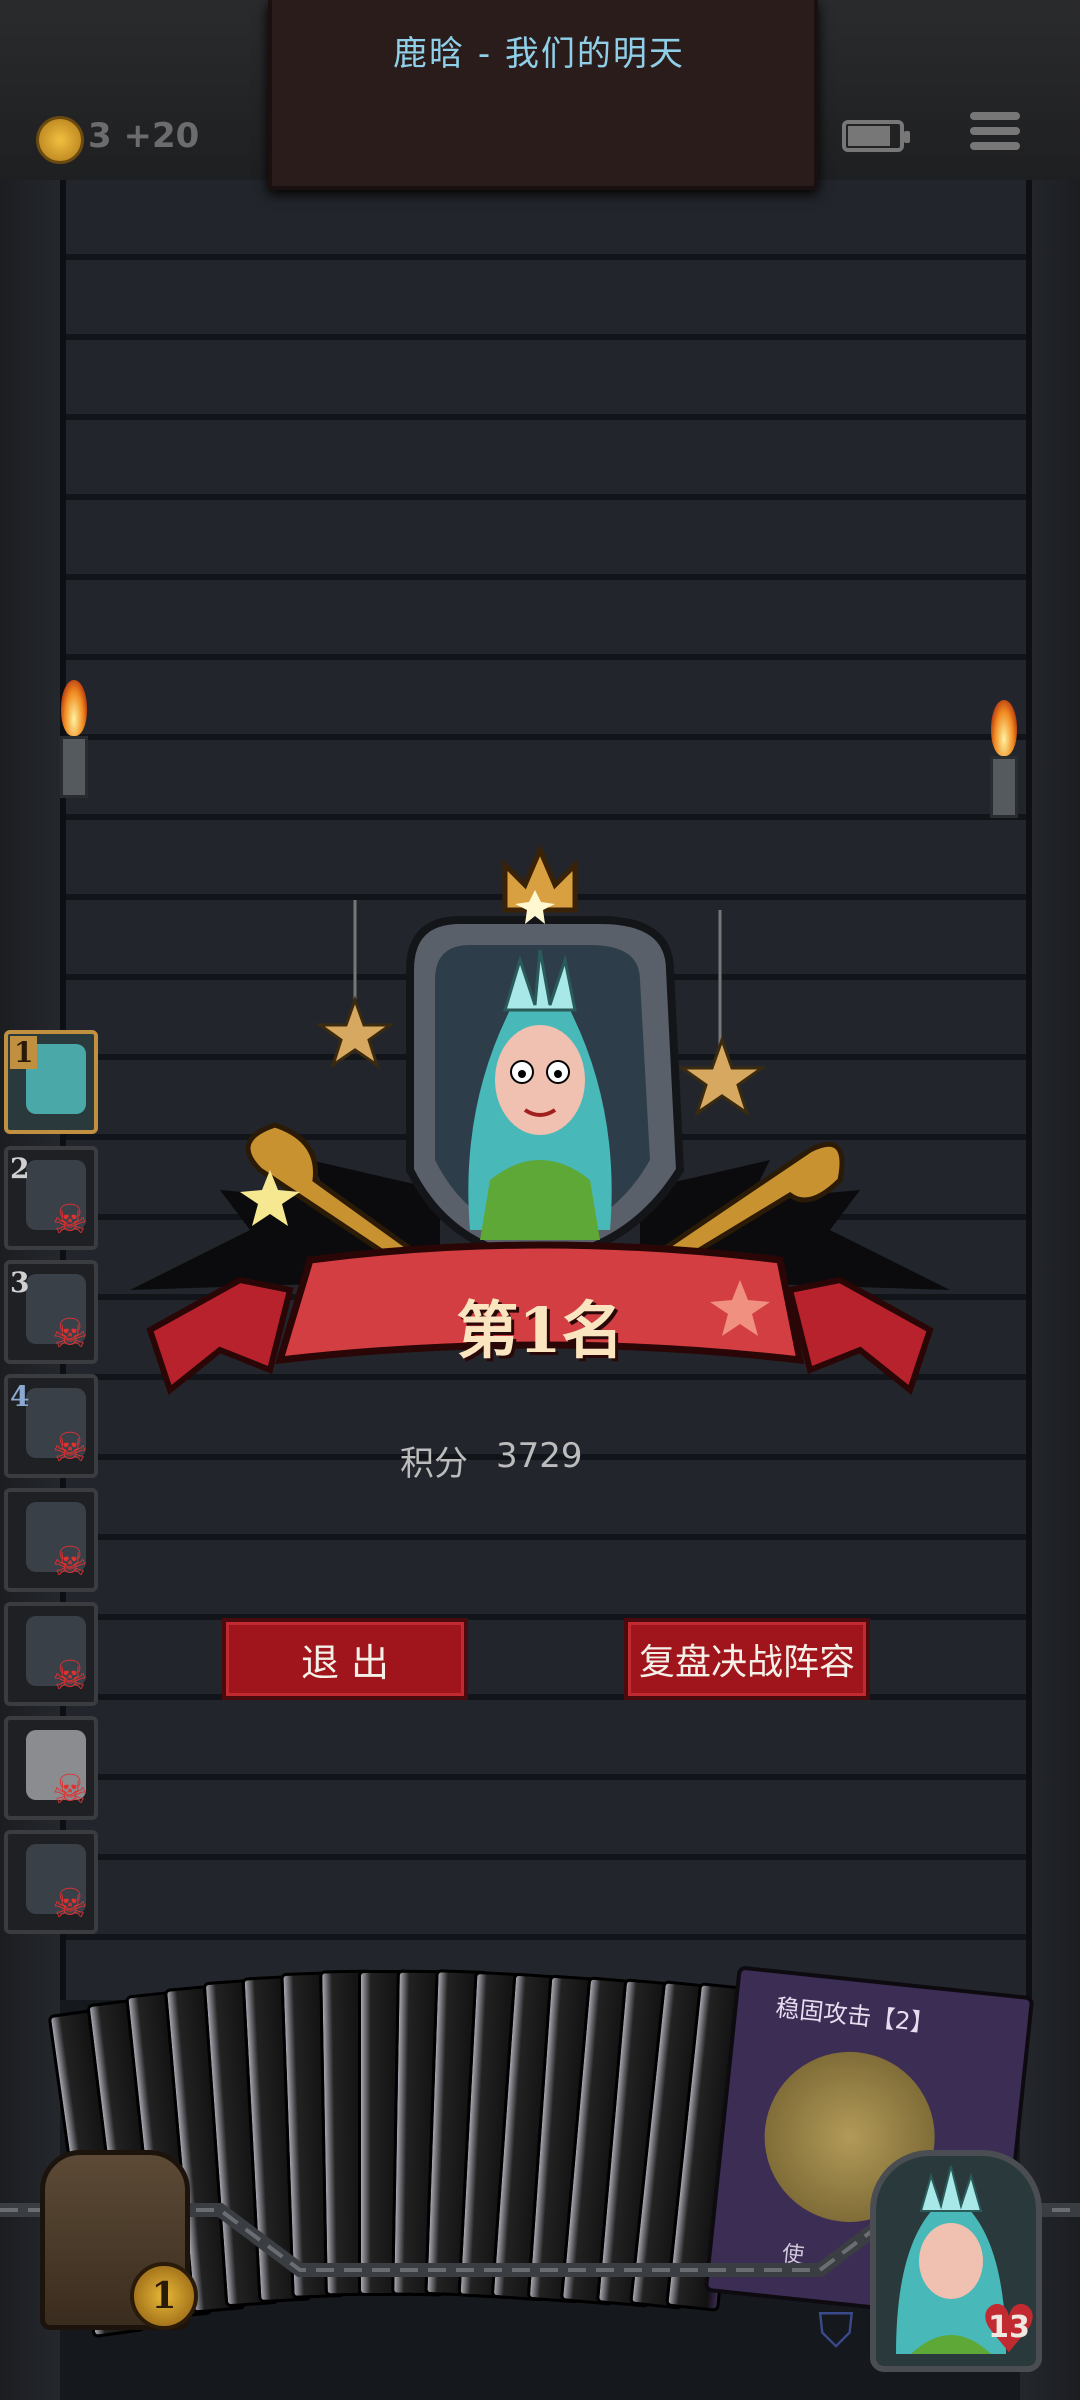  I want to click on coin-bonus: +20, so click(161, 136).